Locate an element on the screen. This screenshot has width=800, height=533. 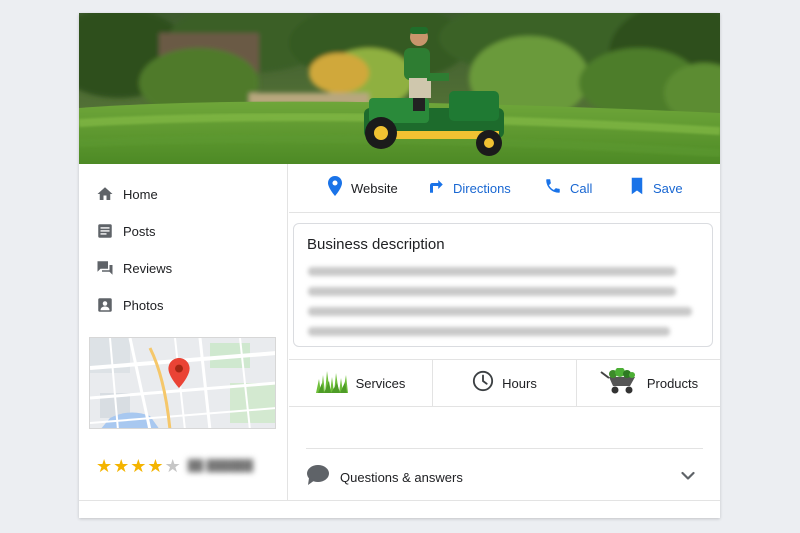
wheelbarrow-icon is located at coordinates (619, 382).